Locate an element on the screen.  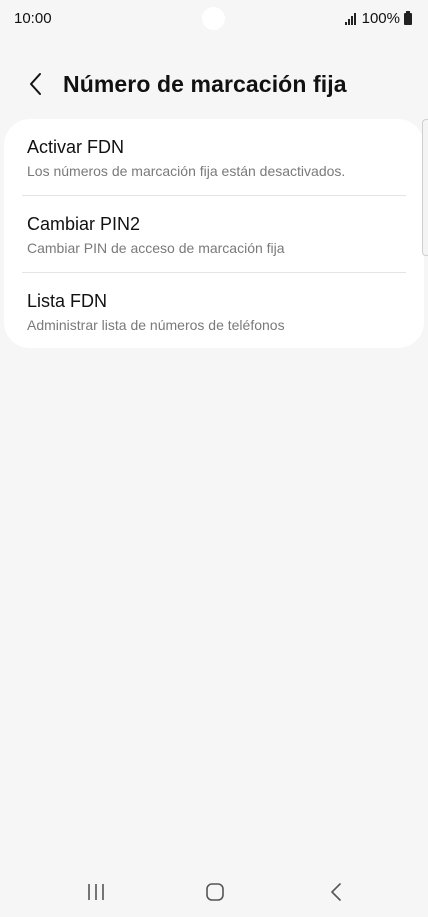
home-icon is located at coordinates (215, 892).